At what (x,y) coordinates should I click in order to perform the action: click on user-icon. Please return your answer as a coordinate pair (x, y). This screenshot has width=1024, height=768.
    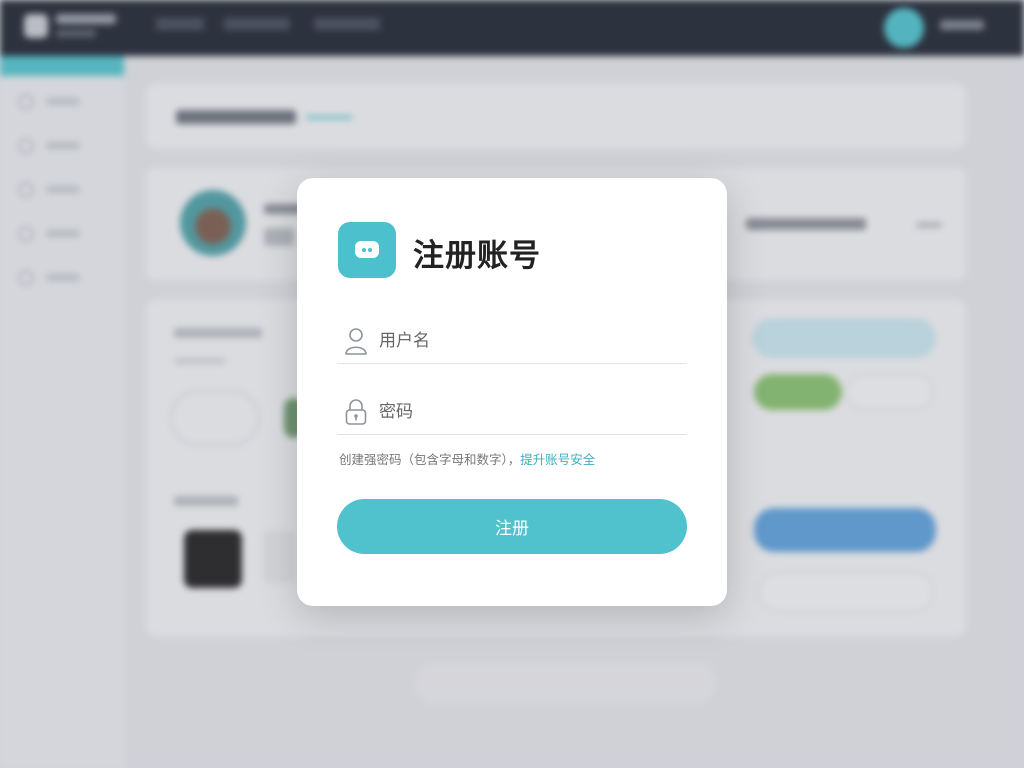
    Looking at the image, I should click on (356, 343).